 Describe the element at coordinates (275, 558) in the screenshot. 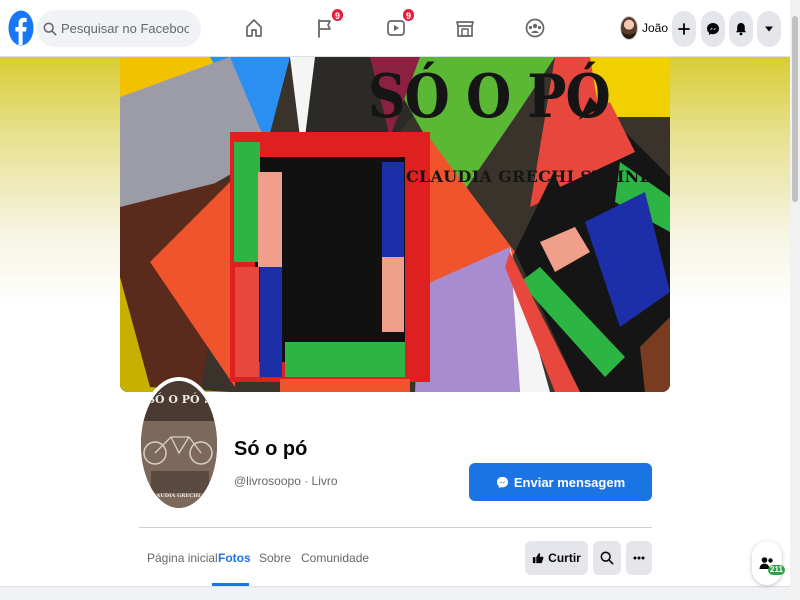

I see `tab-about: Sobre` at that location.